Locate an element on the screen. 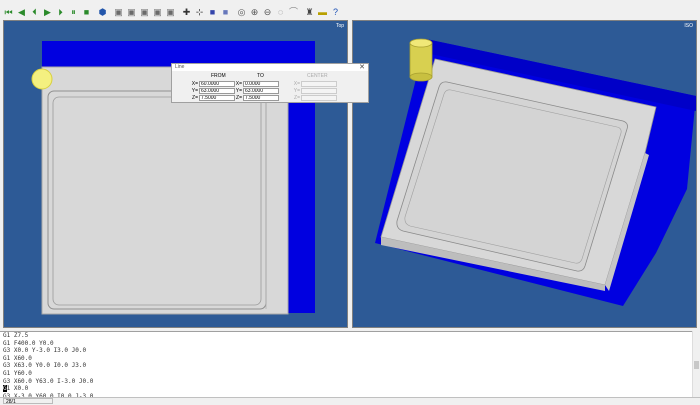 The width and height of the screenshot is (700, 405). iso-tool-marker is located at coordinates (421, 60).